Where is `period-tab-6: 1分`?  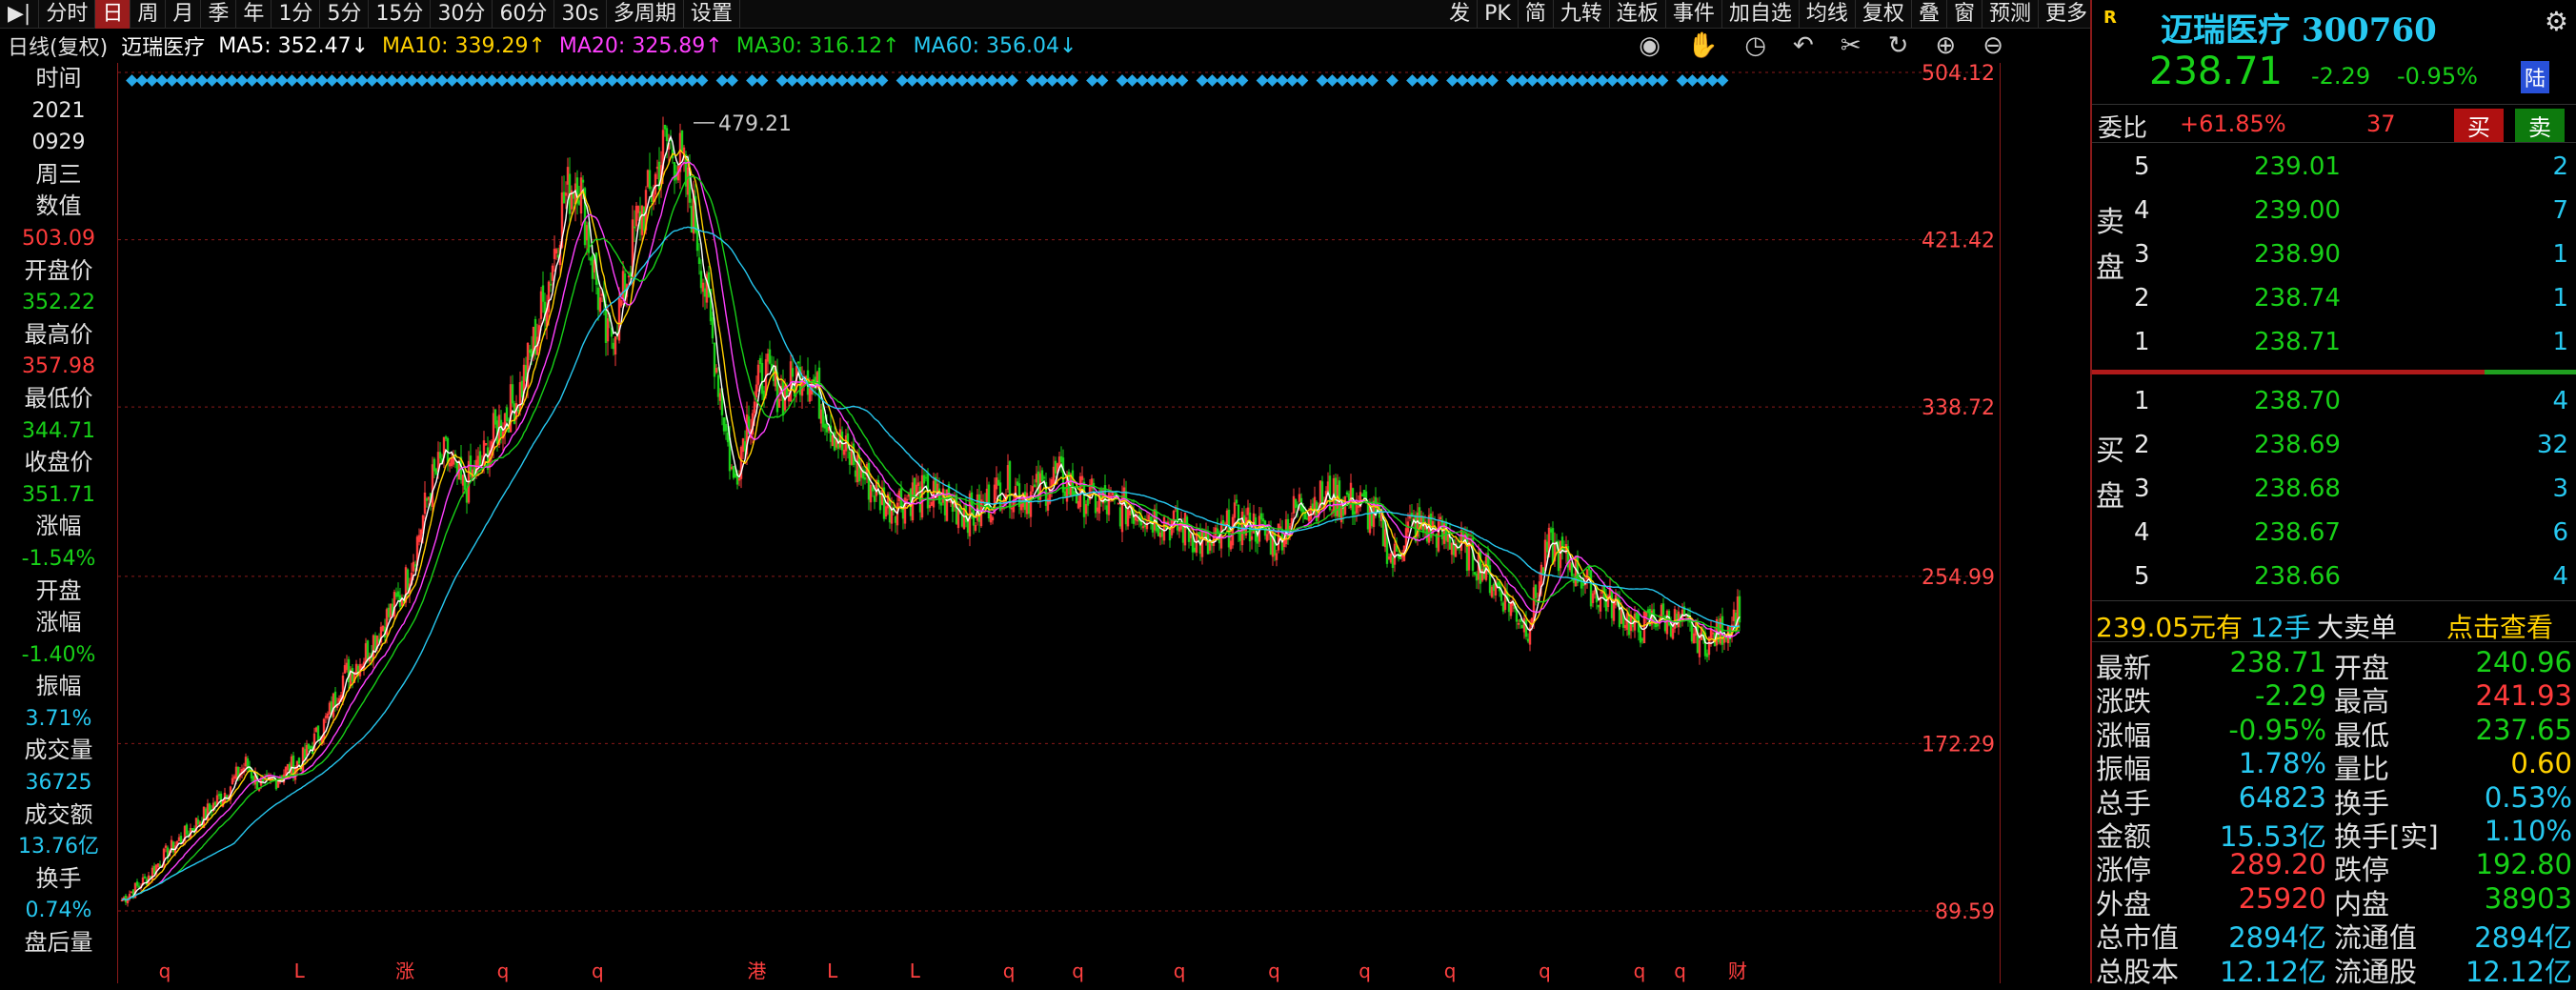
period-tab-6: 1分 is located at coordinates (296, 14).